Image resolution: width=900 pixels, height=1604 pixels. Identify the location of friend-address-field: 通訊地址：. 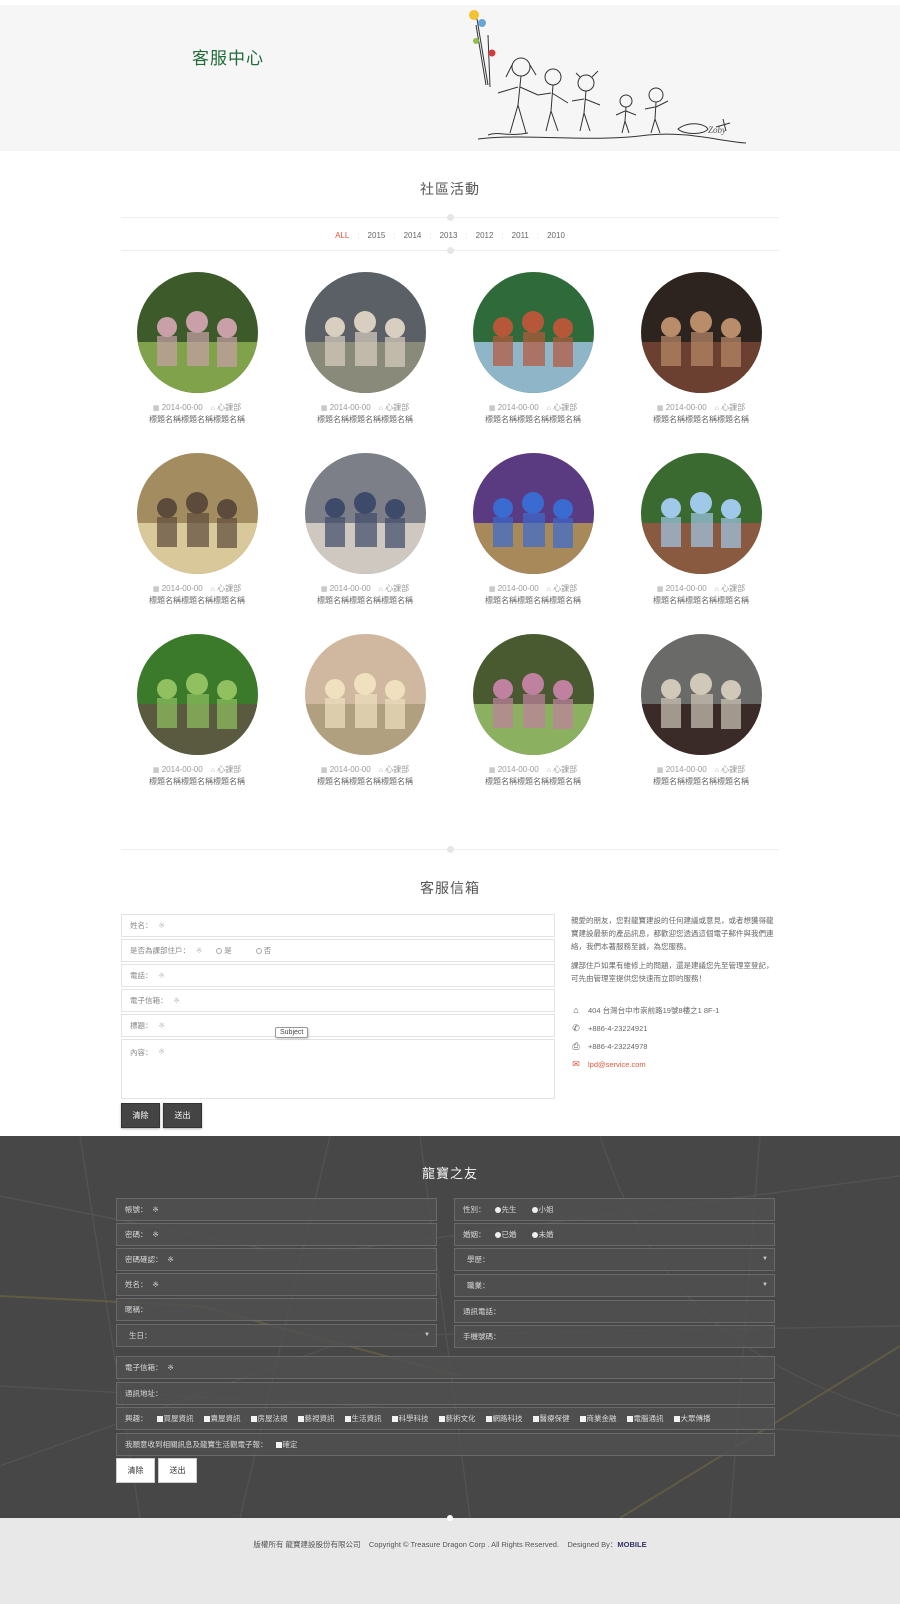
(445, 1393).